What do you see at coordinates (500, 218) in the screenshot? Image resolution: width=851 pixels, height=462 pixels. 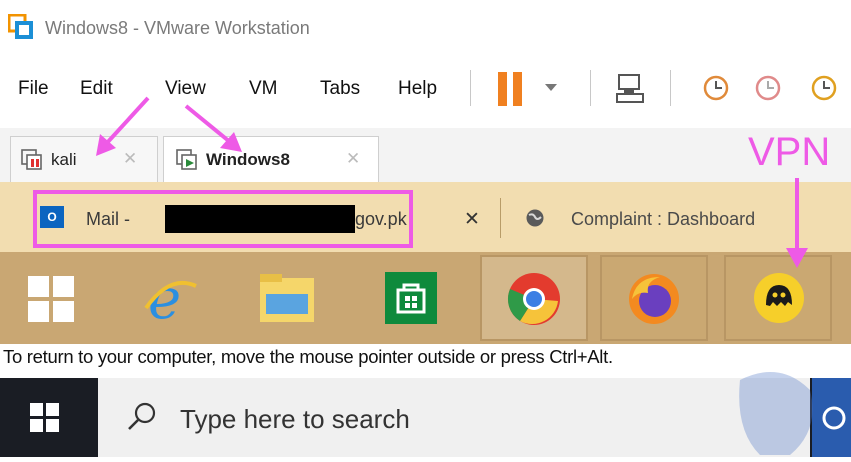 I see `tab-divider` at bounding box center [500, 218].